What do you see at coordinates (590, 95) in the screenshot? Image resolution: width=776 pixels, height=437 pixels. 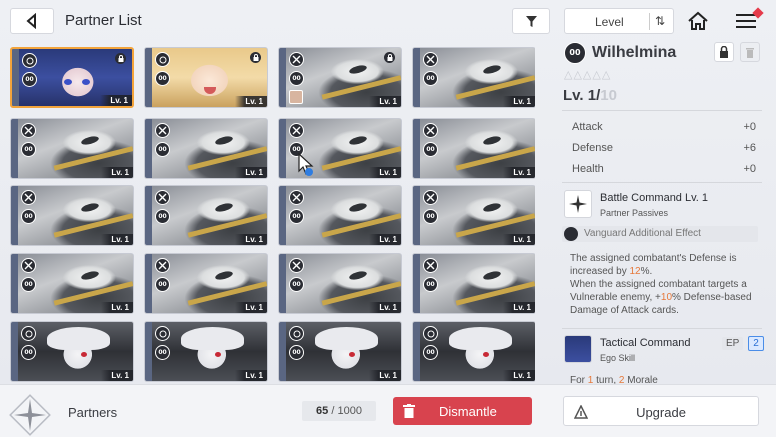 I see `detail-level: Lv. 1/10` at bounding box center [590, 95].